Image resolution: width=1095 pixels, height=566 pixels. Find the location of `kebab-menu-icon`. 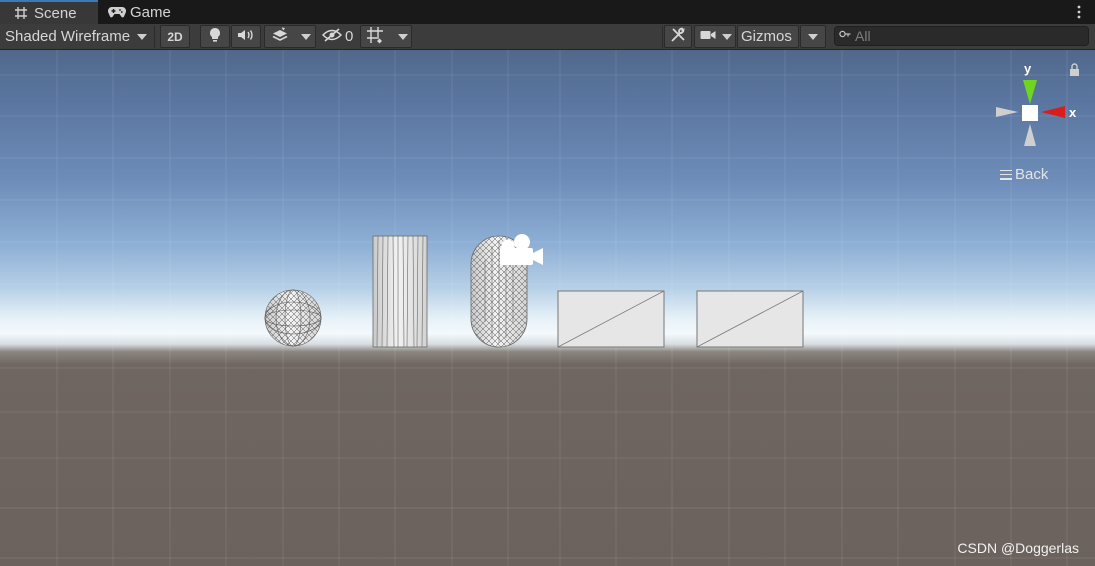

kebab-menu-icon is located at coordinates (1079, 12).